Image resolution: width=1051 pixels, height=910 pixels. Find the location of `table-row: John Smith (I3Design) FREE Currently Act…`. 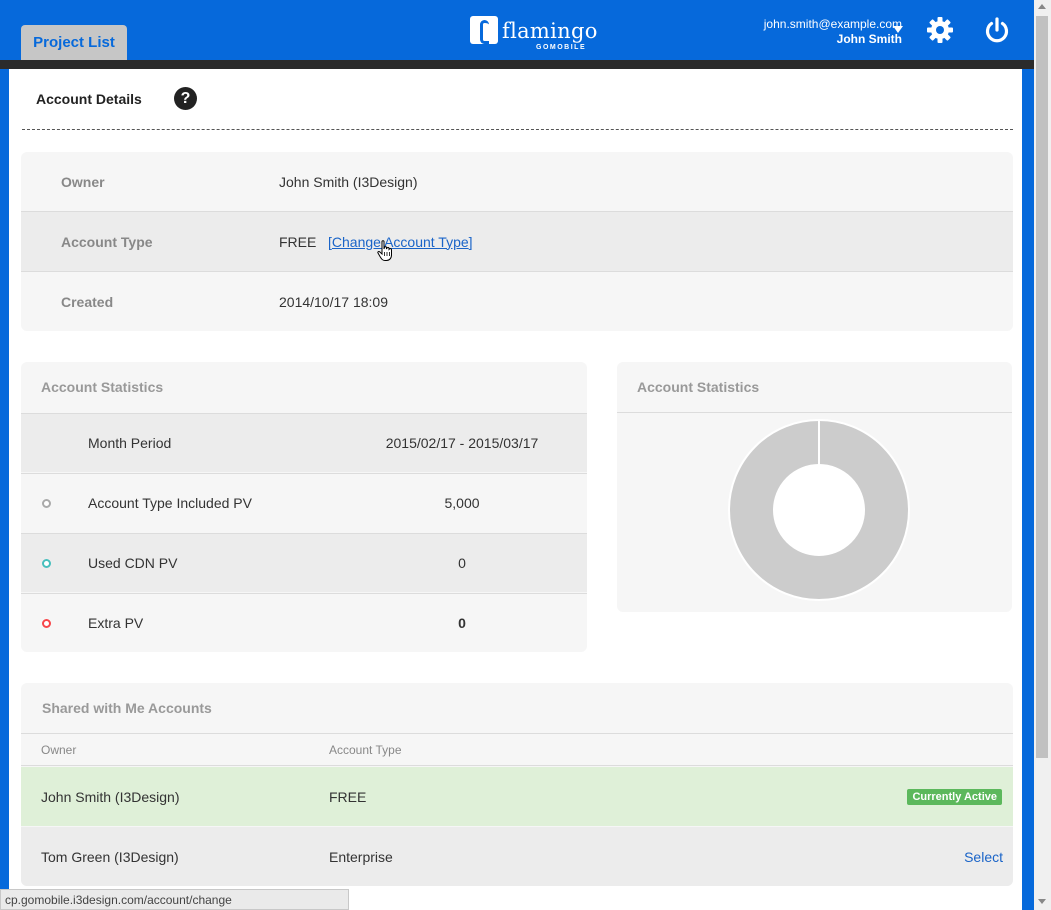

table-row: John Smith (I3Design) FREE Currently Act… is located at coordinates (517, 796).